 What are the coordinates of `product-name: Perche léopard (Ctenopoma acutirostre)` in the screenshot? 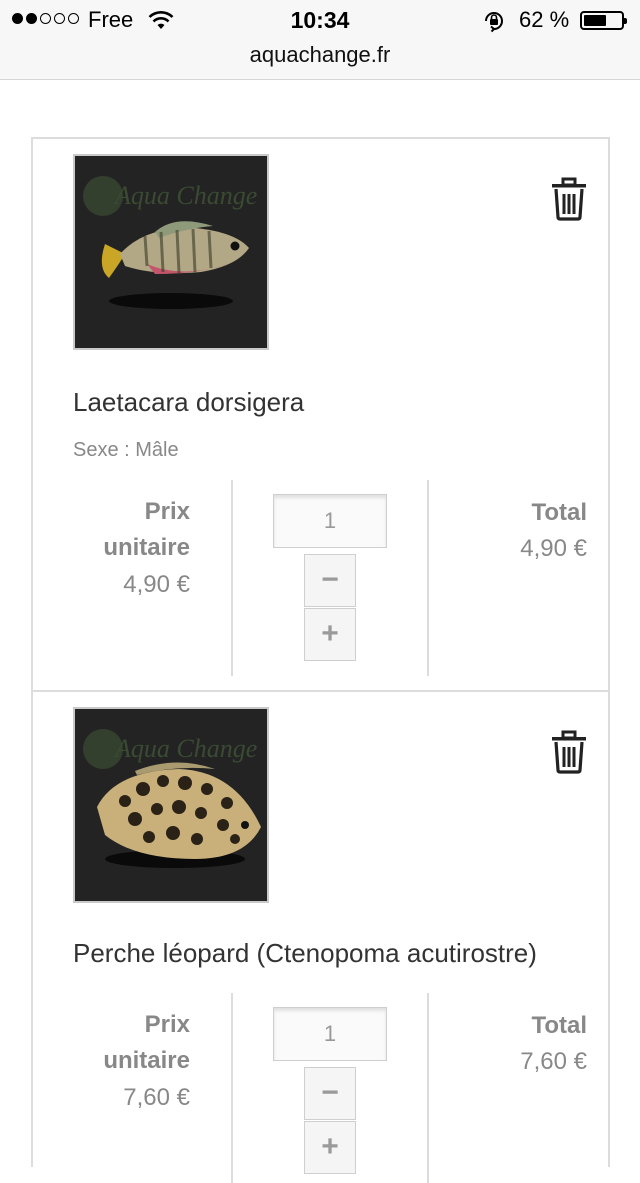 It's located at (305, 953).